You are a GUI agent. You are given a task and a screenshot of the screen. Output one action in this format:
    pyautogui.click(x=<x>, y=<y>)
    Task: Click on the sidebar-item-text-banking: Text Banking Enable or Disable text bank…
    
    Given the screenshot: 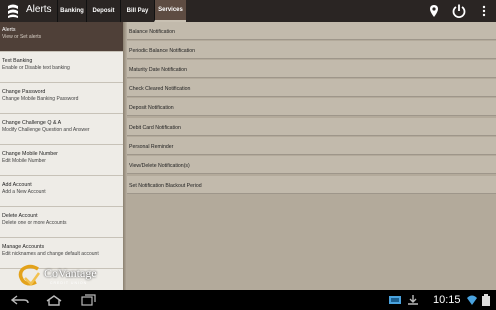 What is the action you would take?
    pyautogui.click(x=61, y=68)
    